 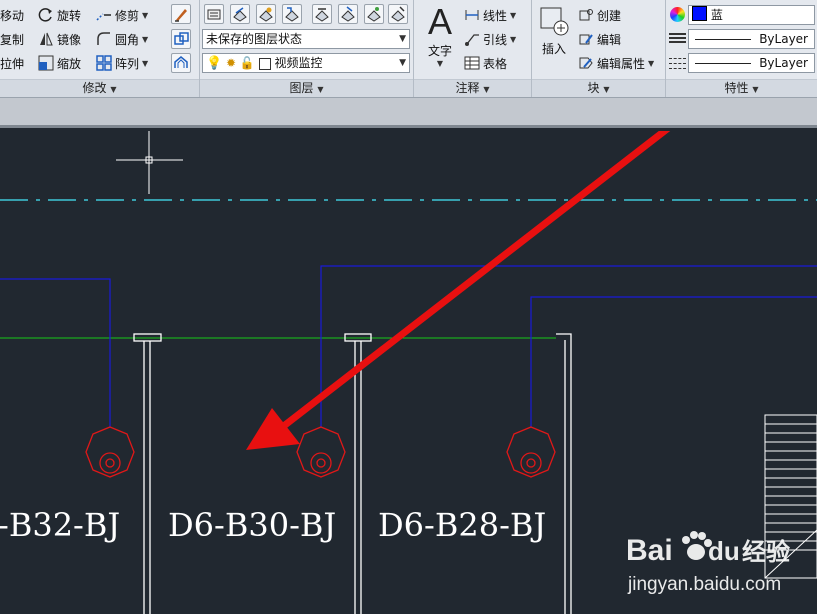 I want to click on sun-icon: ✹, so click(x=231, y=63).